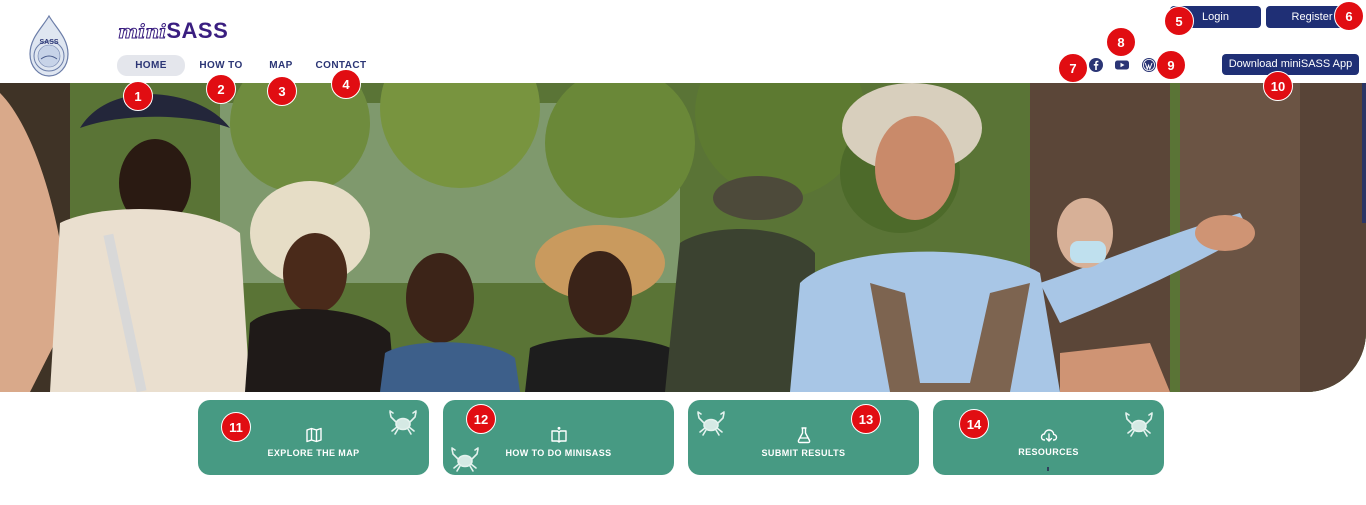  Describe the element at coordinates (314, 435) in the screenshot. I see `map-icon` at that location.